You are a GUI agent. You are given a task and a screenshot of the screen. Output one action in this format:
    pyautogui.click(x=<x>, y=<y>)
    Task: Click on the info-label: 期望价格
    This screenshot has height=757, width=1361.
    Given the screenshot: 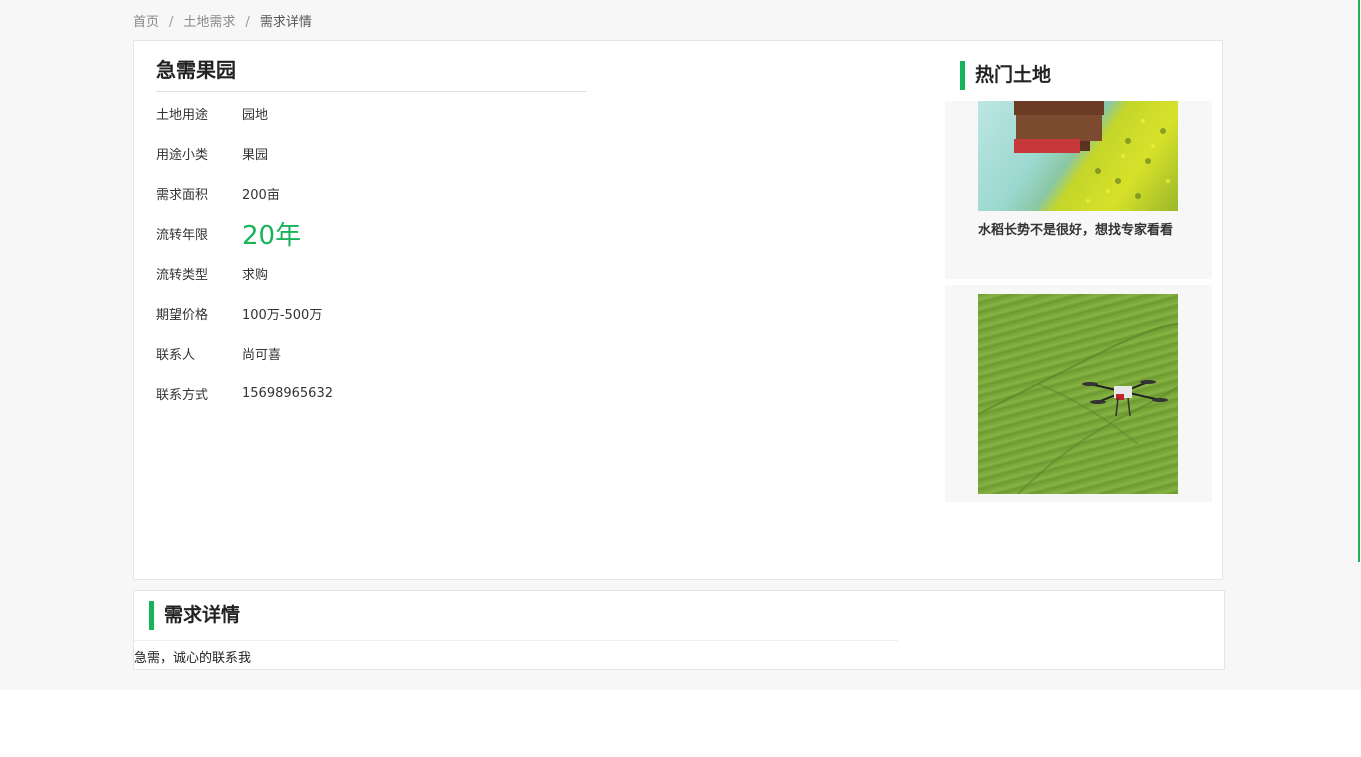 What is the action you would take?
    pyautogui.click(x=182, y=315)
    